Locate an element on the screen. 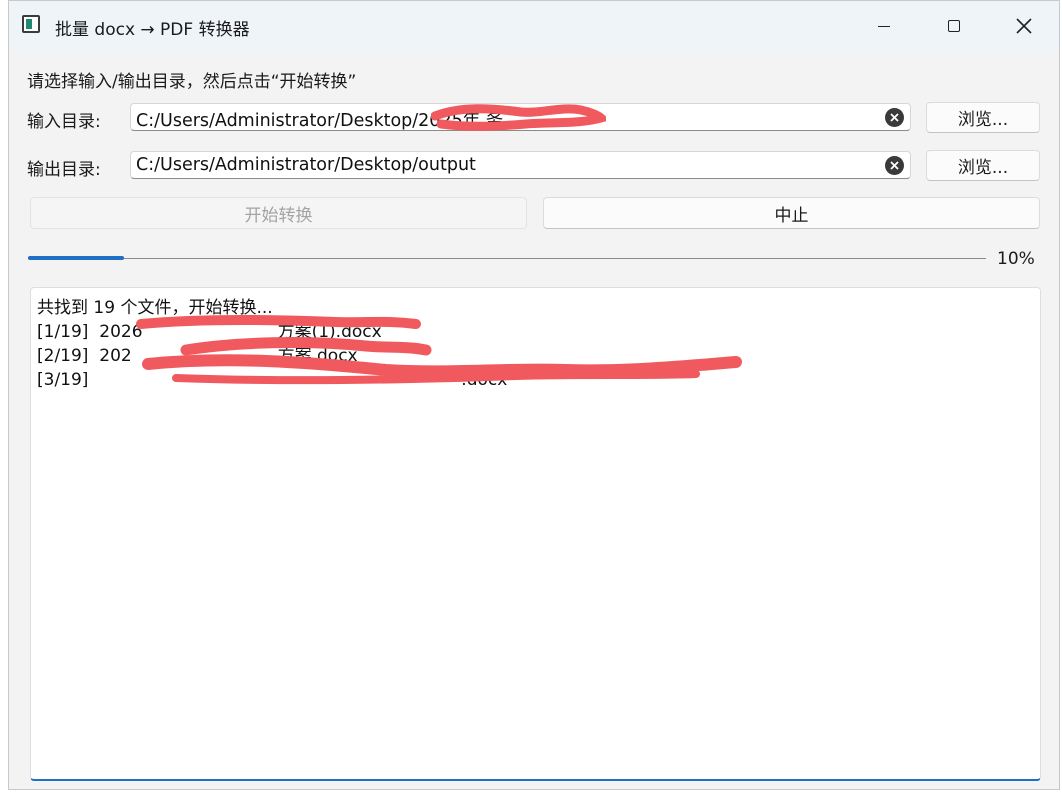 The width and height of the screenshot is (1062, 792). close-icon is located at coordinates (1024, 26).